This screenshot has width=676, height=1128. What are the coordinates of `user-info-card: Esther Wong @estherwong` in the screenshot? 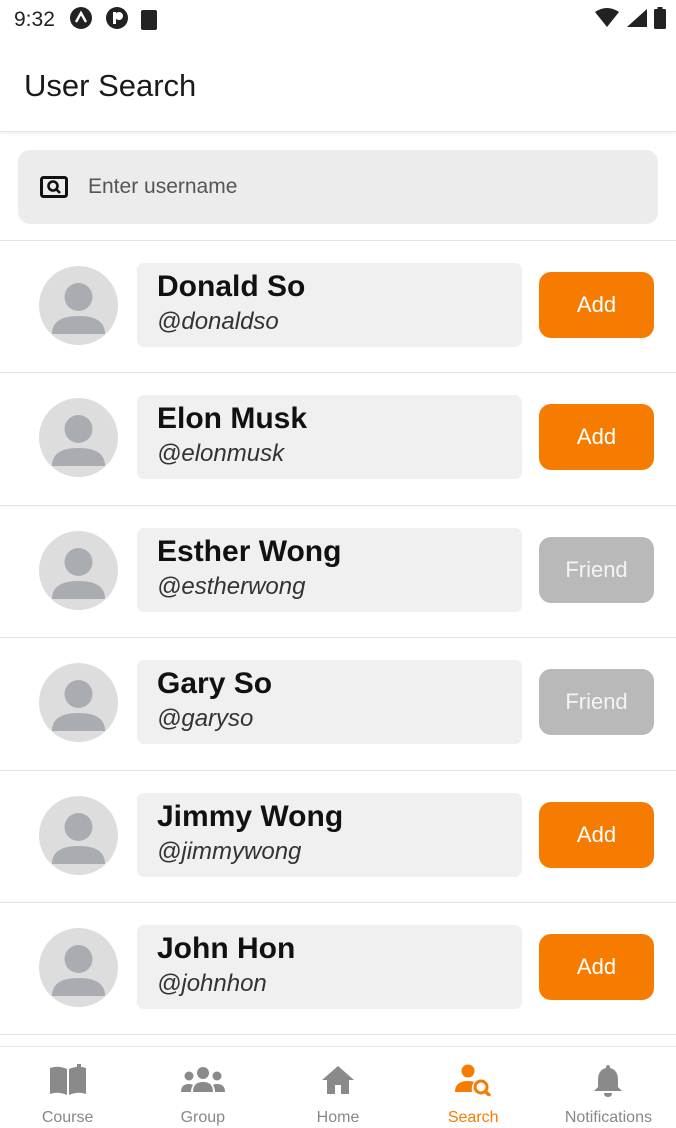 It's located at (329, 569).